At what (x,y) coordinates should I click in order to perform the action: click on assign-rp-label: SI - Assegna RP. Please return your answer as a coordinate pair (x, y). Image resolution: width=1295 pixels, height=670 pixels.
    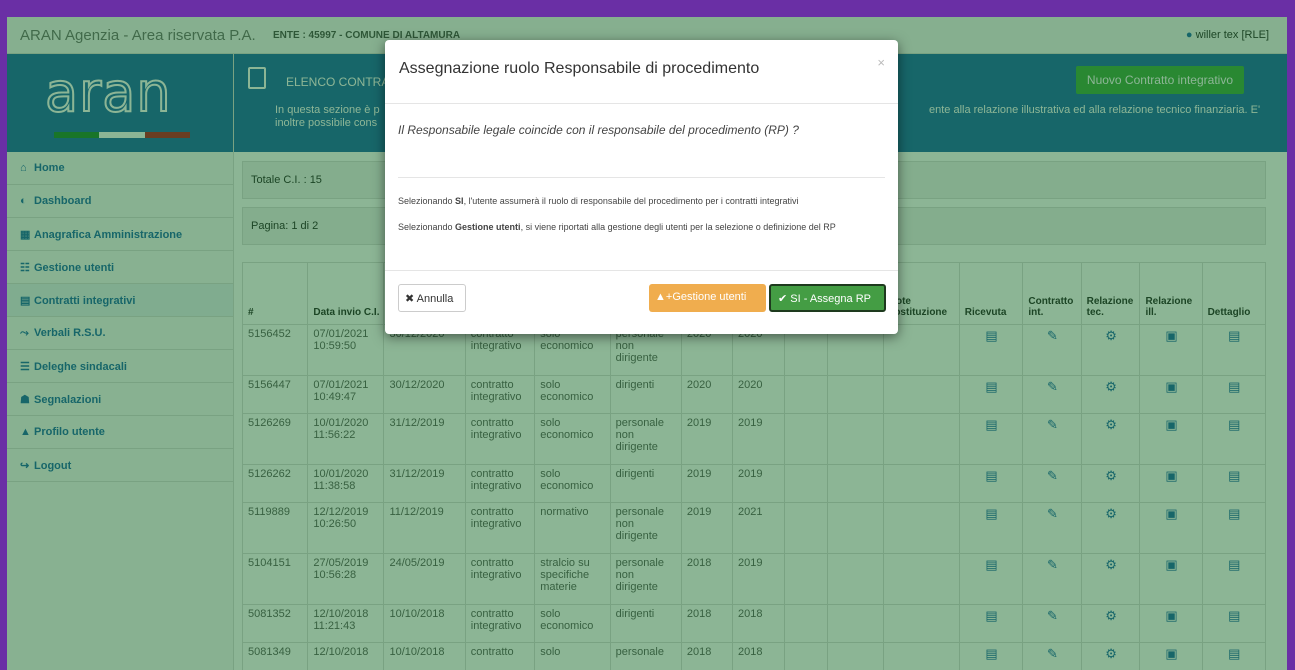
    Looking at the image, I should click on (830, 299).